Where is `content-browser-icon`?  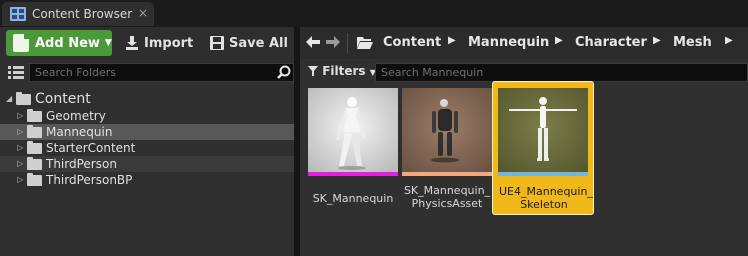 content-browser-icon is located at coordinates (18, 14).